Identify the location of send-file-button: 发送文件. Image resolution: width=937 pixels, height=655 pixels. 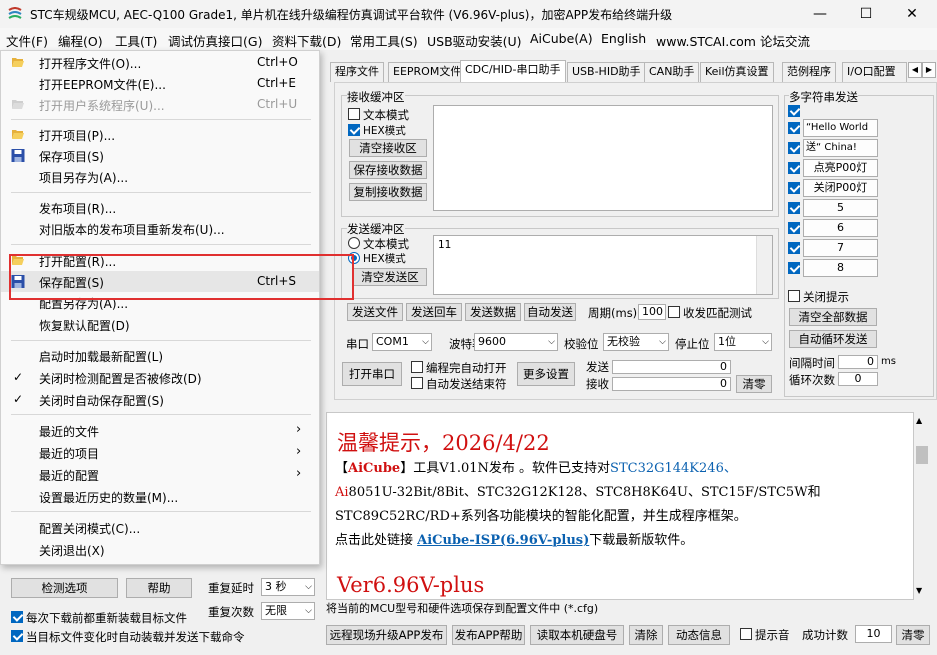
(375, 312).